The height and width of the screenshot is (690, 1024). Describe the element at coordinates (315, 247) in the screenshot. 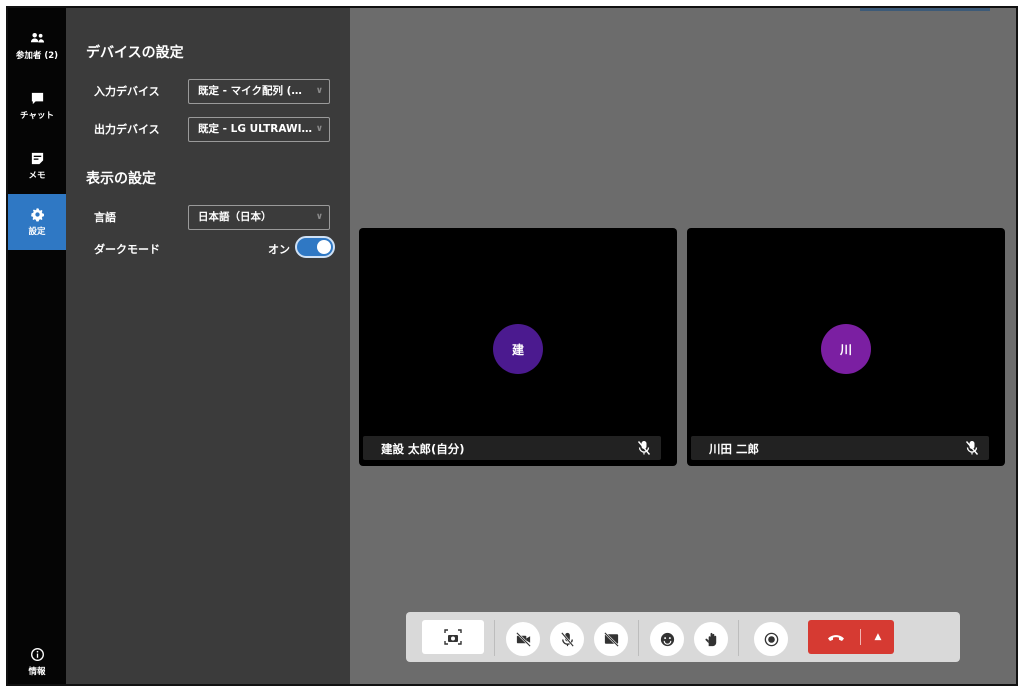

I see `dark-mode-toggle` at that location.